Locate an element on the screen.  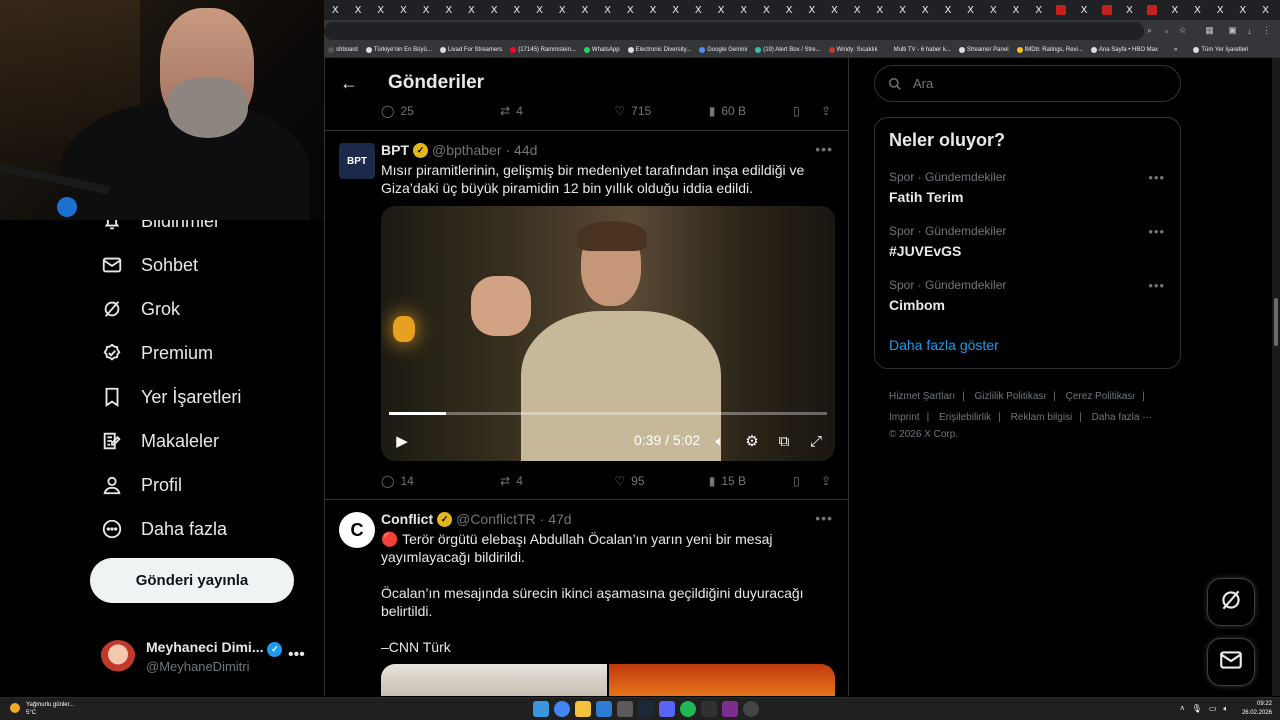
tweet-time: · 44d is located at coordinates (521, 150).